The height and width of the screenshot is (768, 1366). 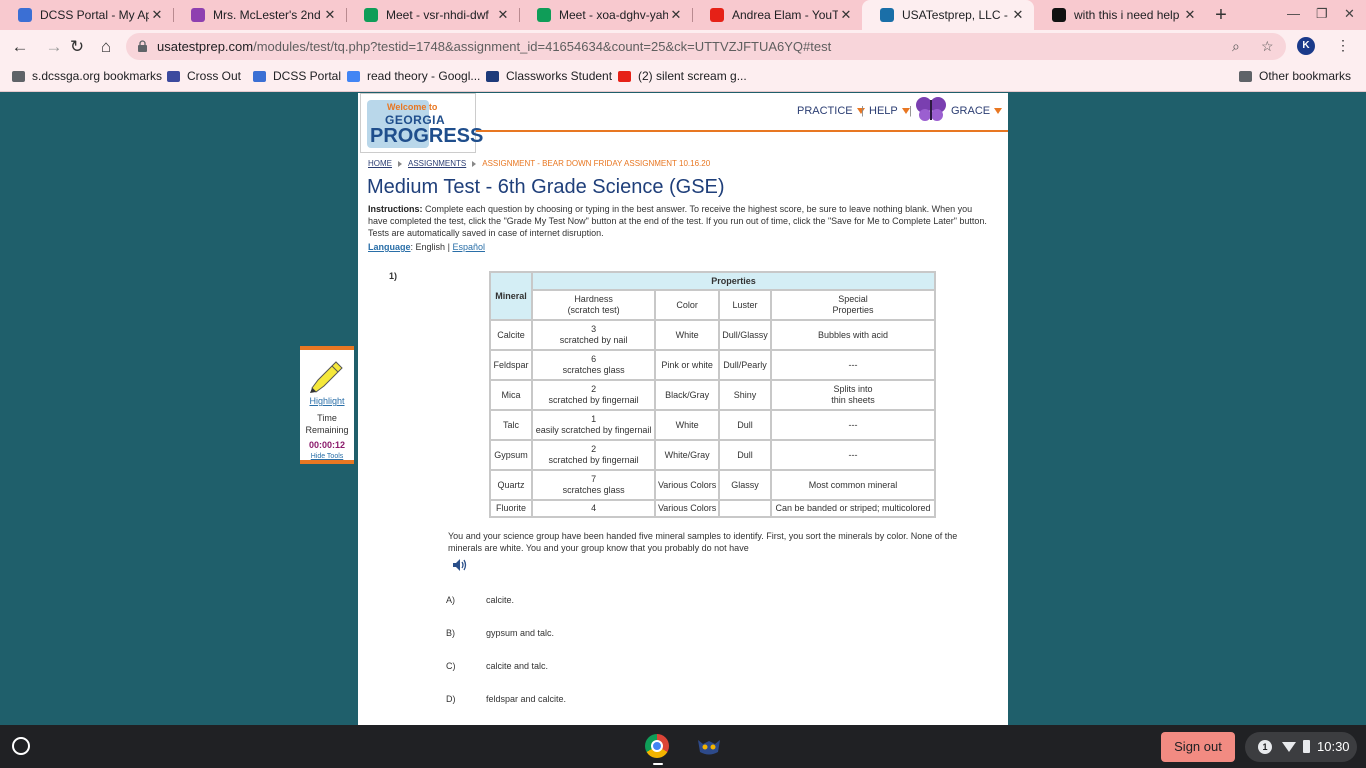 I want to click on browser-tab: Meet - xoa-dghv-yah ✕, so click(x=605, y=15).